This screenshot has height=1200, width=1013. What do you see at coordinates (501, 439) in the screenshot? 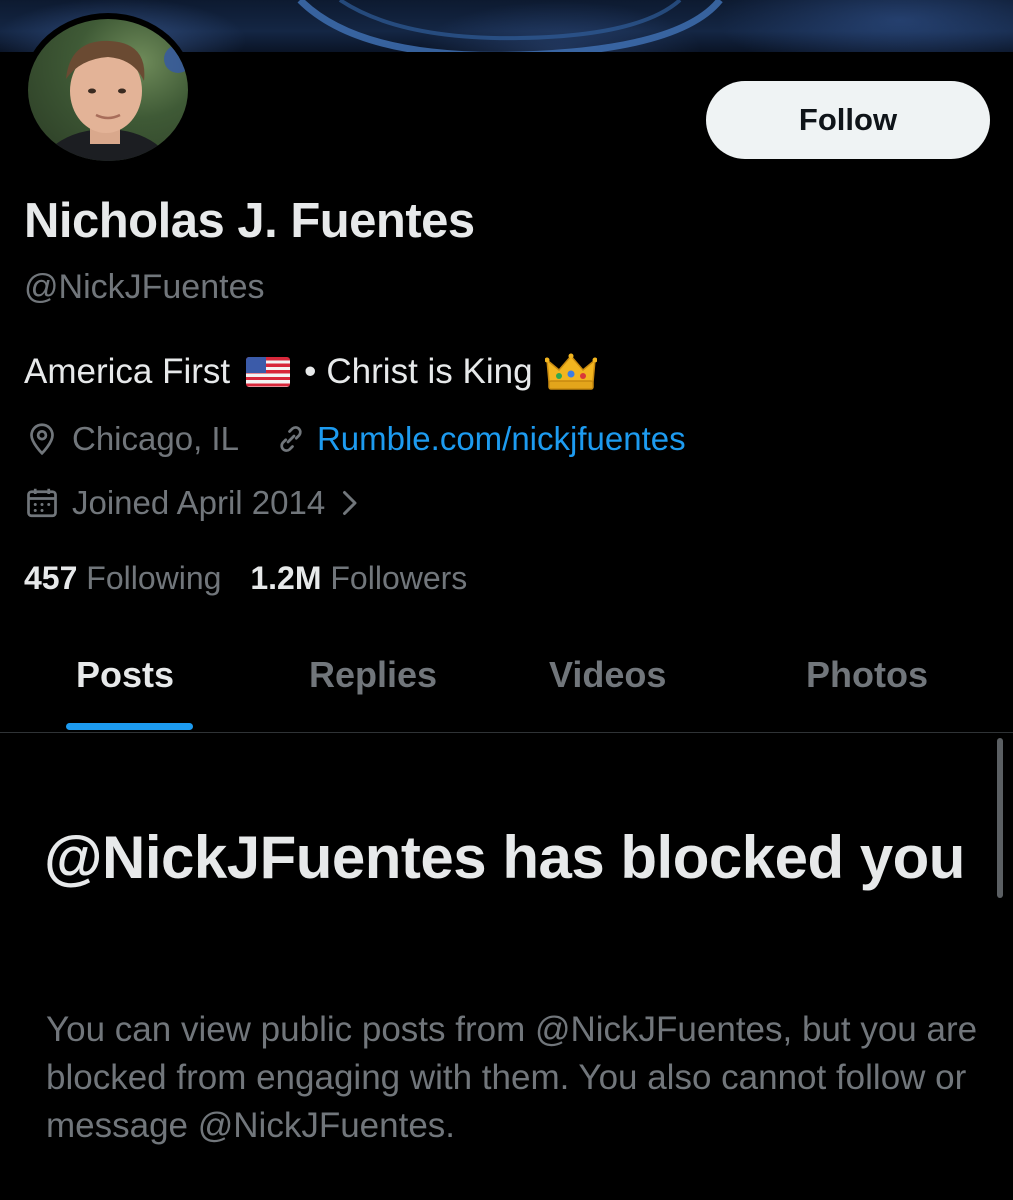
I see `website-link: Rumble.com/nickjfuentes` at bounding box center [501, 439].